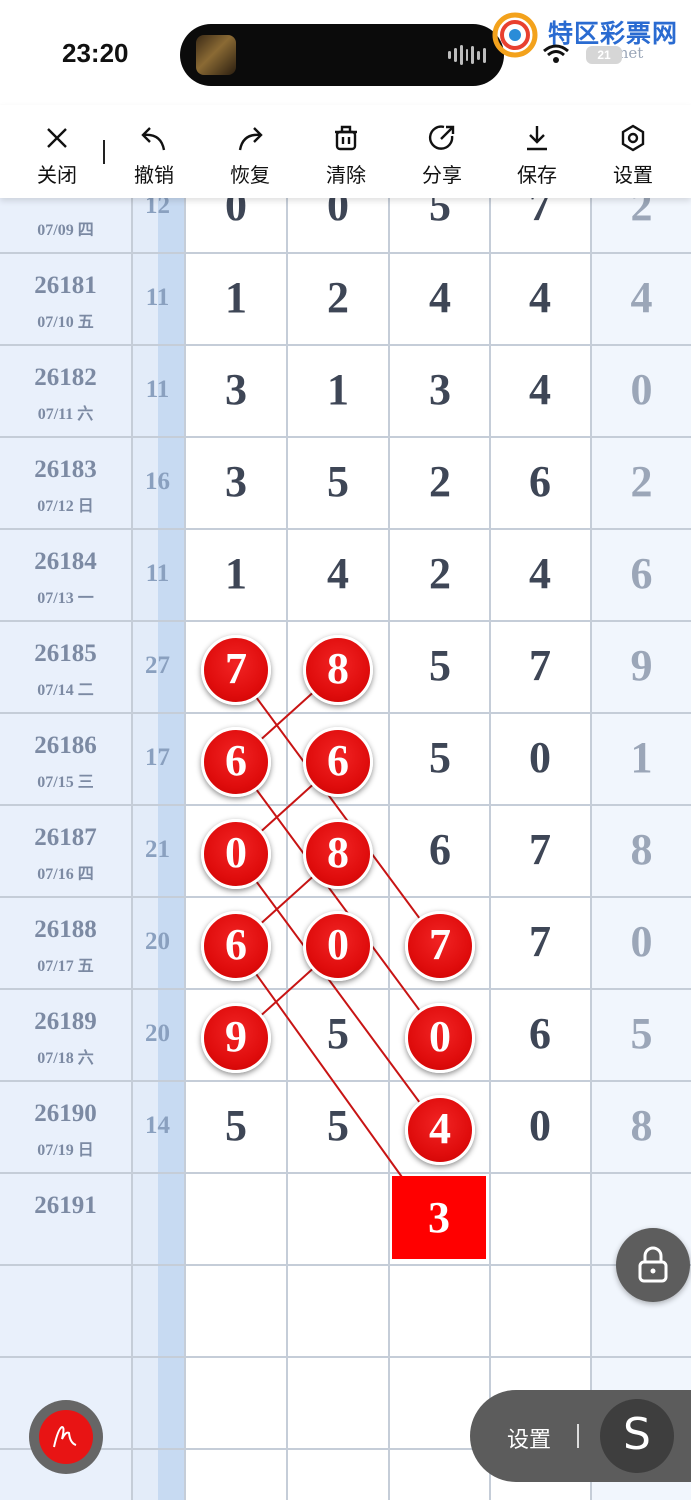 The image size is (691, 1500). I want to click on watermark-logo-icon, so click(515, 35).